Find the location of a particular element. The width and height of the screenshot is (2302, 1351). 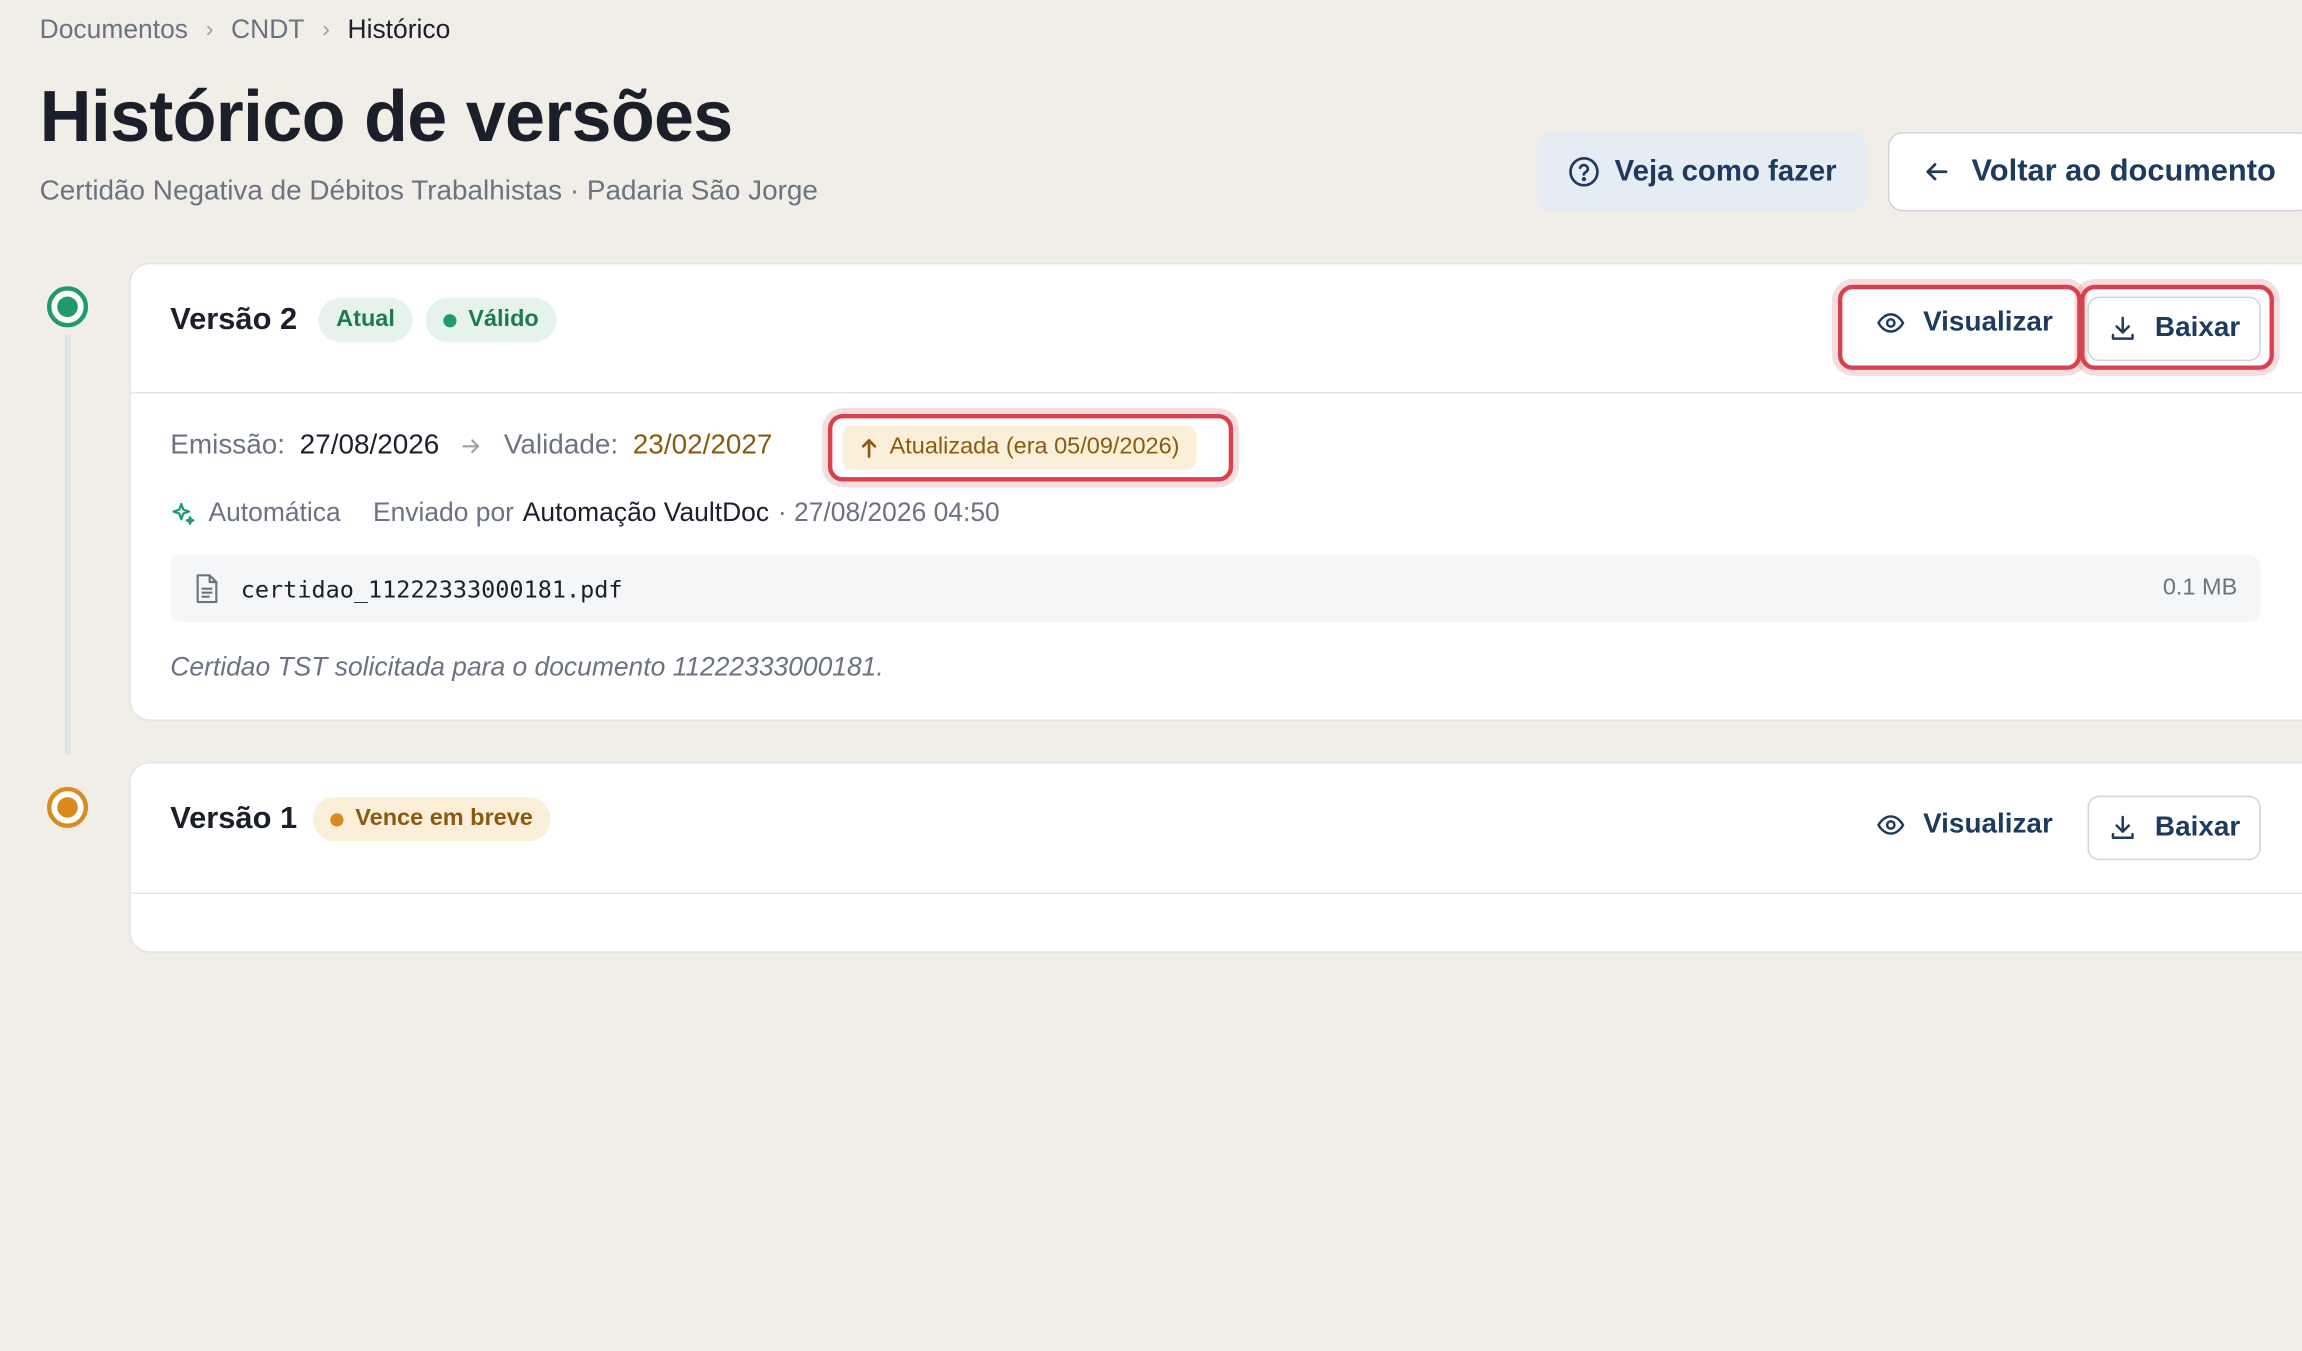

status-badge: Vence em breve is located at coordinates (431, 819).